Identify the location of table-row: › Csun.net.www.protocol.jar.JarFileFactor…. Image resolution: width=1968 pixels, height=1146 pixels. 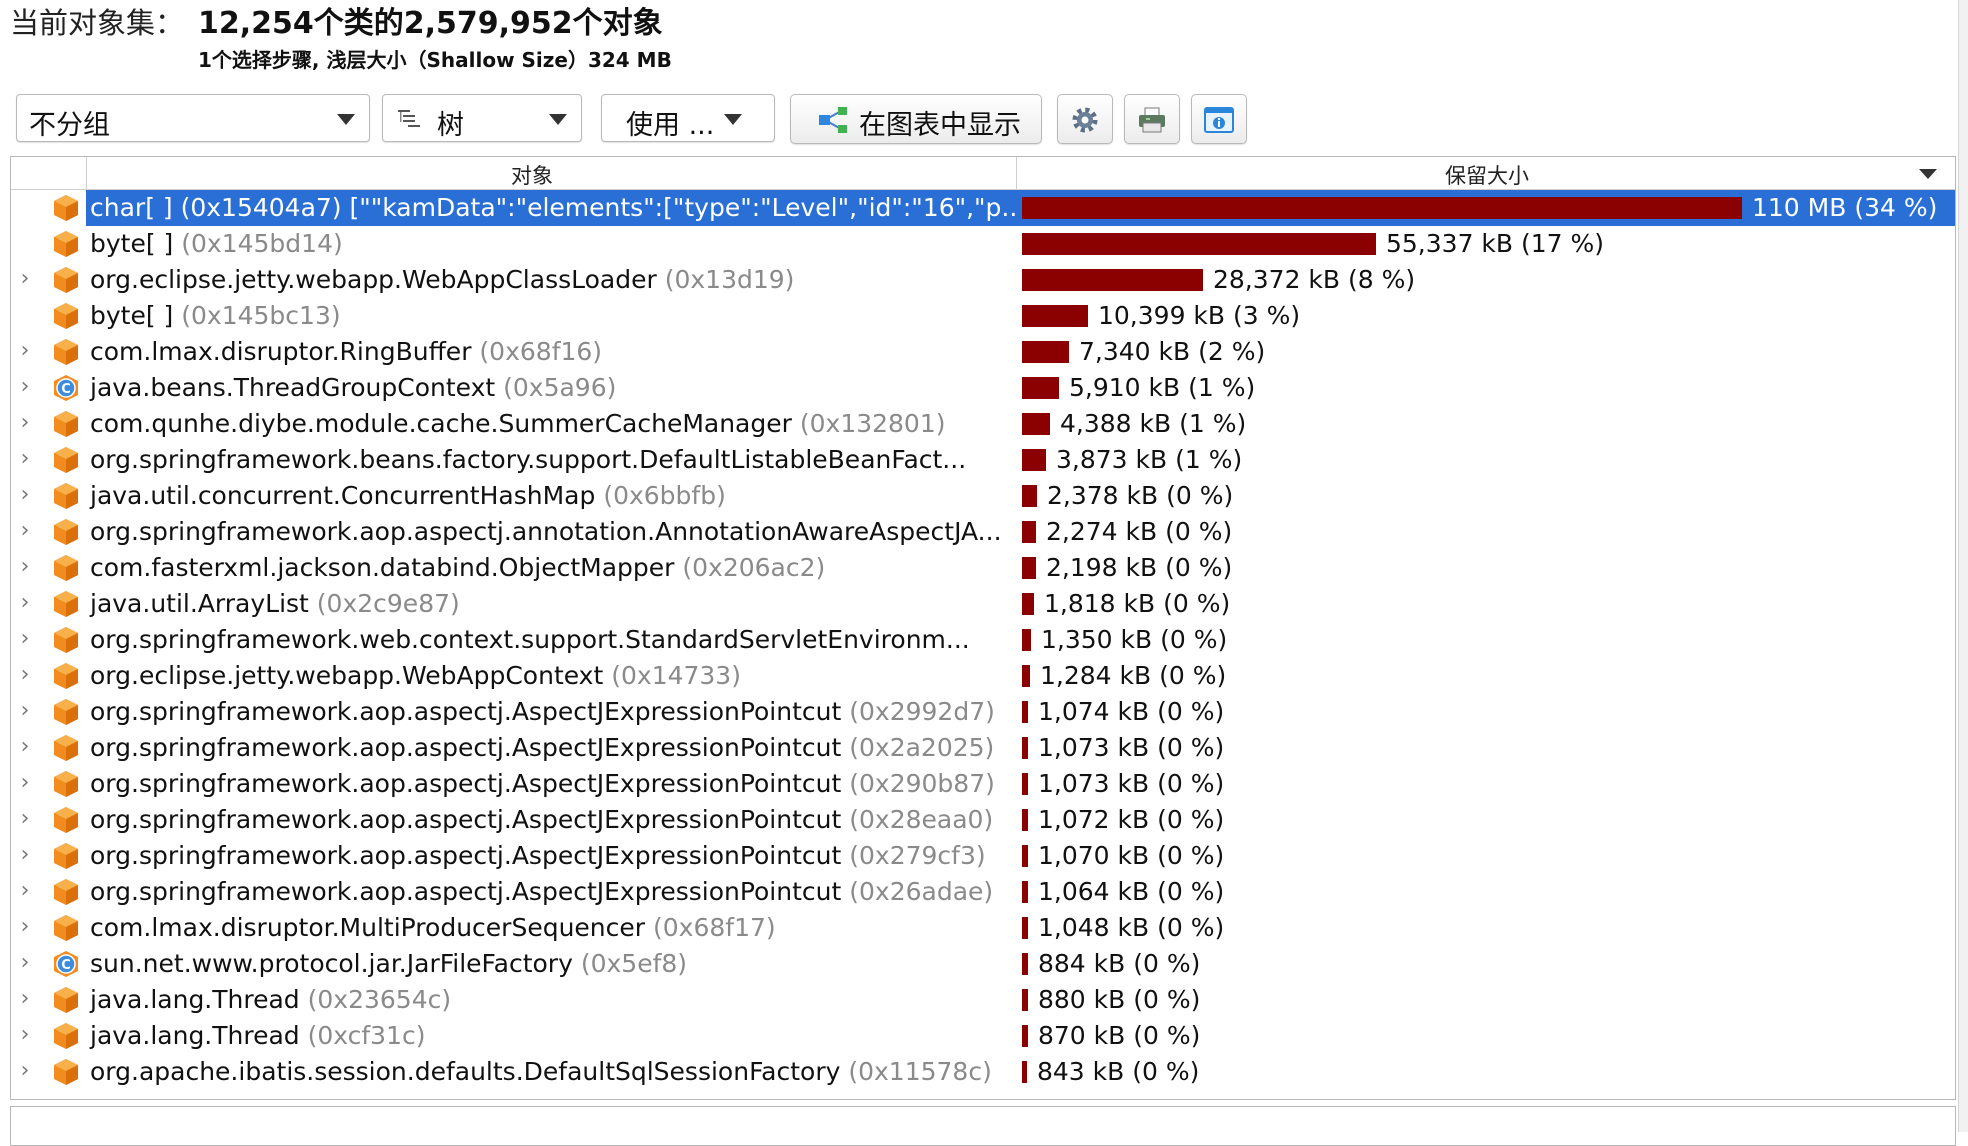
(983, 964).